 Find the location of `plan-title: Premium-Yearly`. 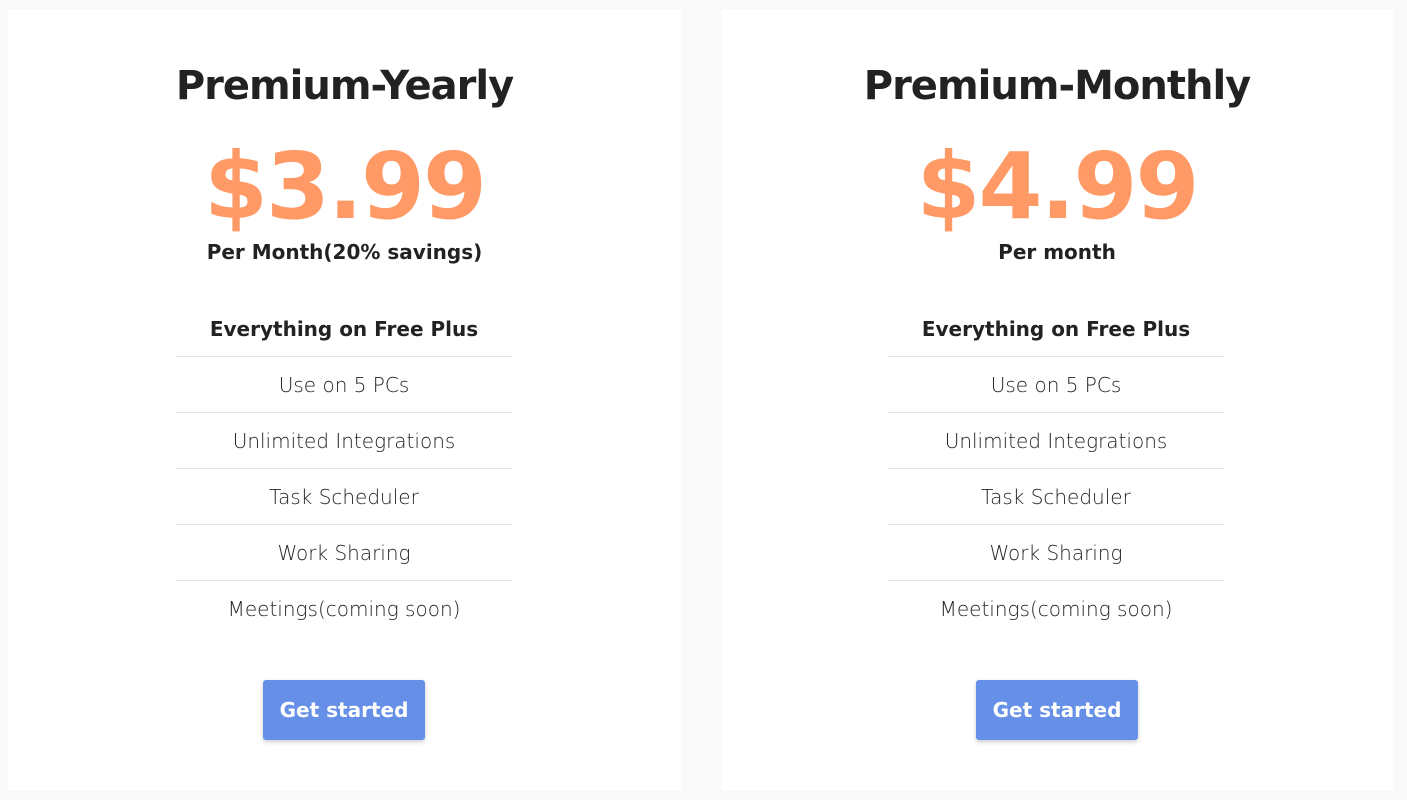

plan-title: Premium-Yearly is located at coordinates (344, 86).